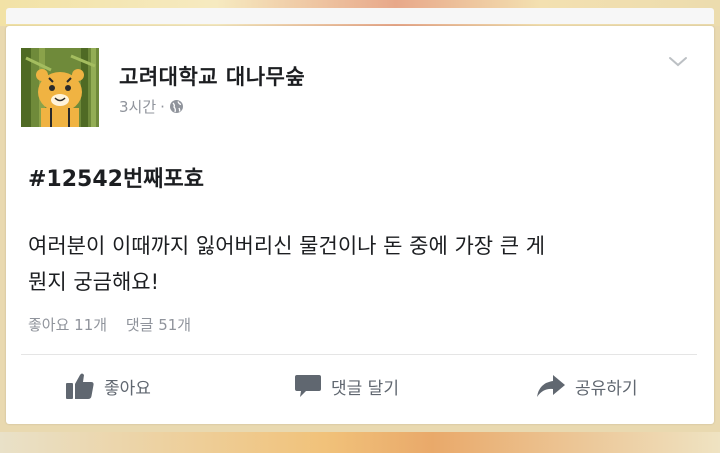 This screenshot has height=453, width=720. Describe the element at coordinates (212, 76) in the screenshot. I see `page-name-link: 고려대학교 대나무숲` at that location.